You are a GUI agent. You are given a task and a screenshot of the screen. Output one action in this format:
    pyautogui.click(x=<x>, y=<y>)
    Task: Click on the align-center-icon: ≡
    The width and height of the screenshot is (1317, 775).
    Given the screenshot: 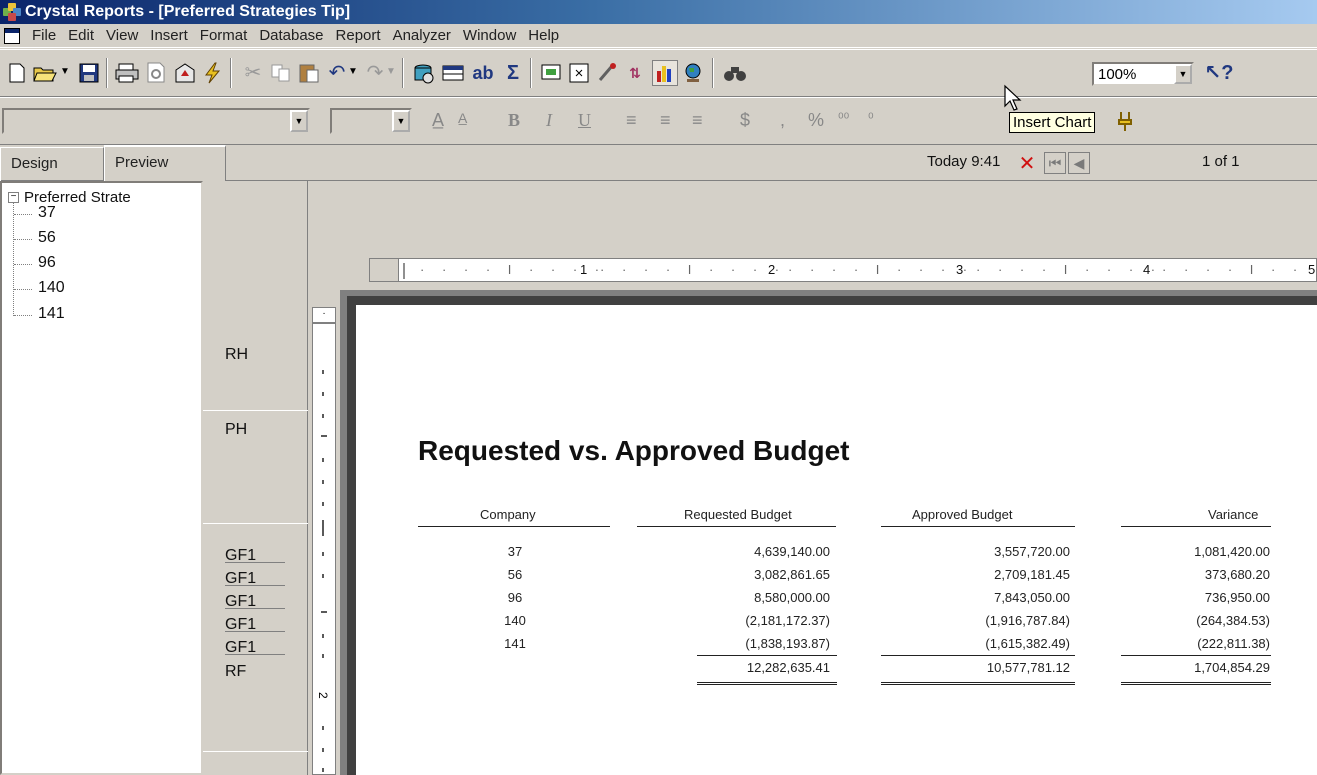 What is the action you would take?
    pyautogui.click(x=665, y=120)
    